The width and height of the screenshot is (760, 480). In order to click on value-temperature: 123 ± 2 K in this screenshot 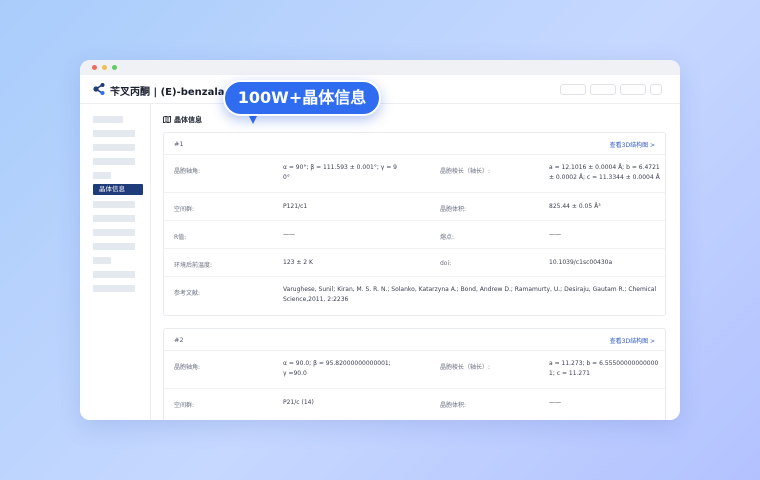, I will do `click(298, 262)`.